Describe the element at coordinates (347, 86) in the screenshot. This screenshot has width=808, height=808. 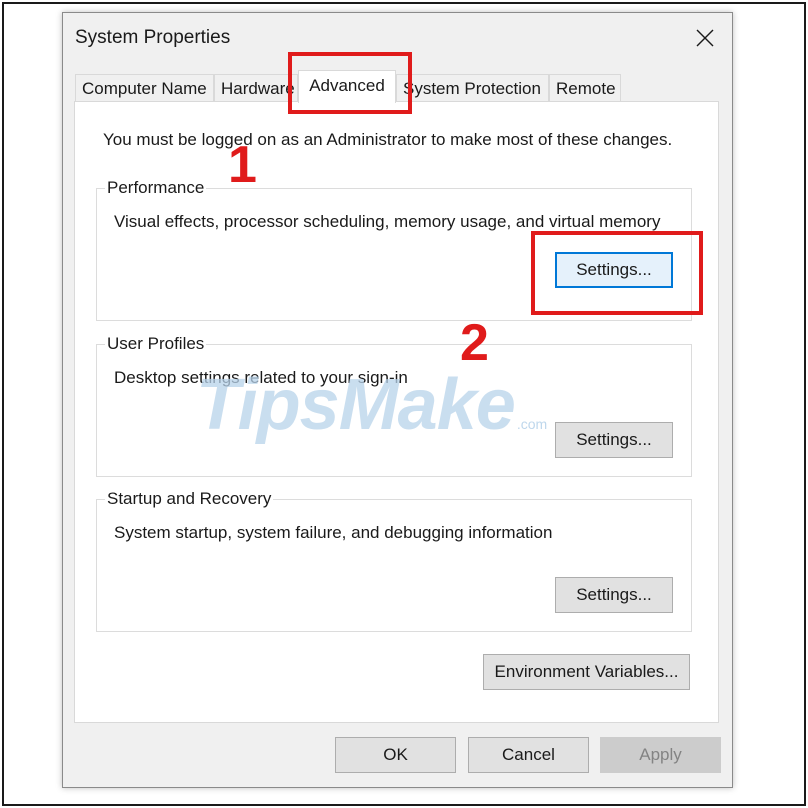
I see `tab-advanced: Advanced` at that location.